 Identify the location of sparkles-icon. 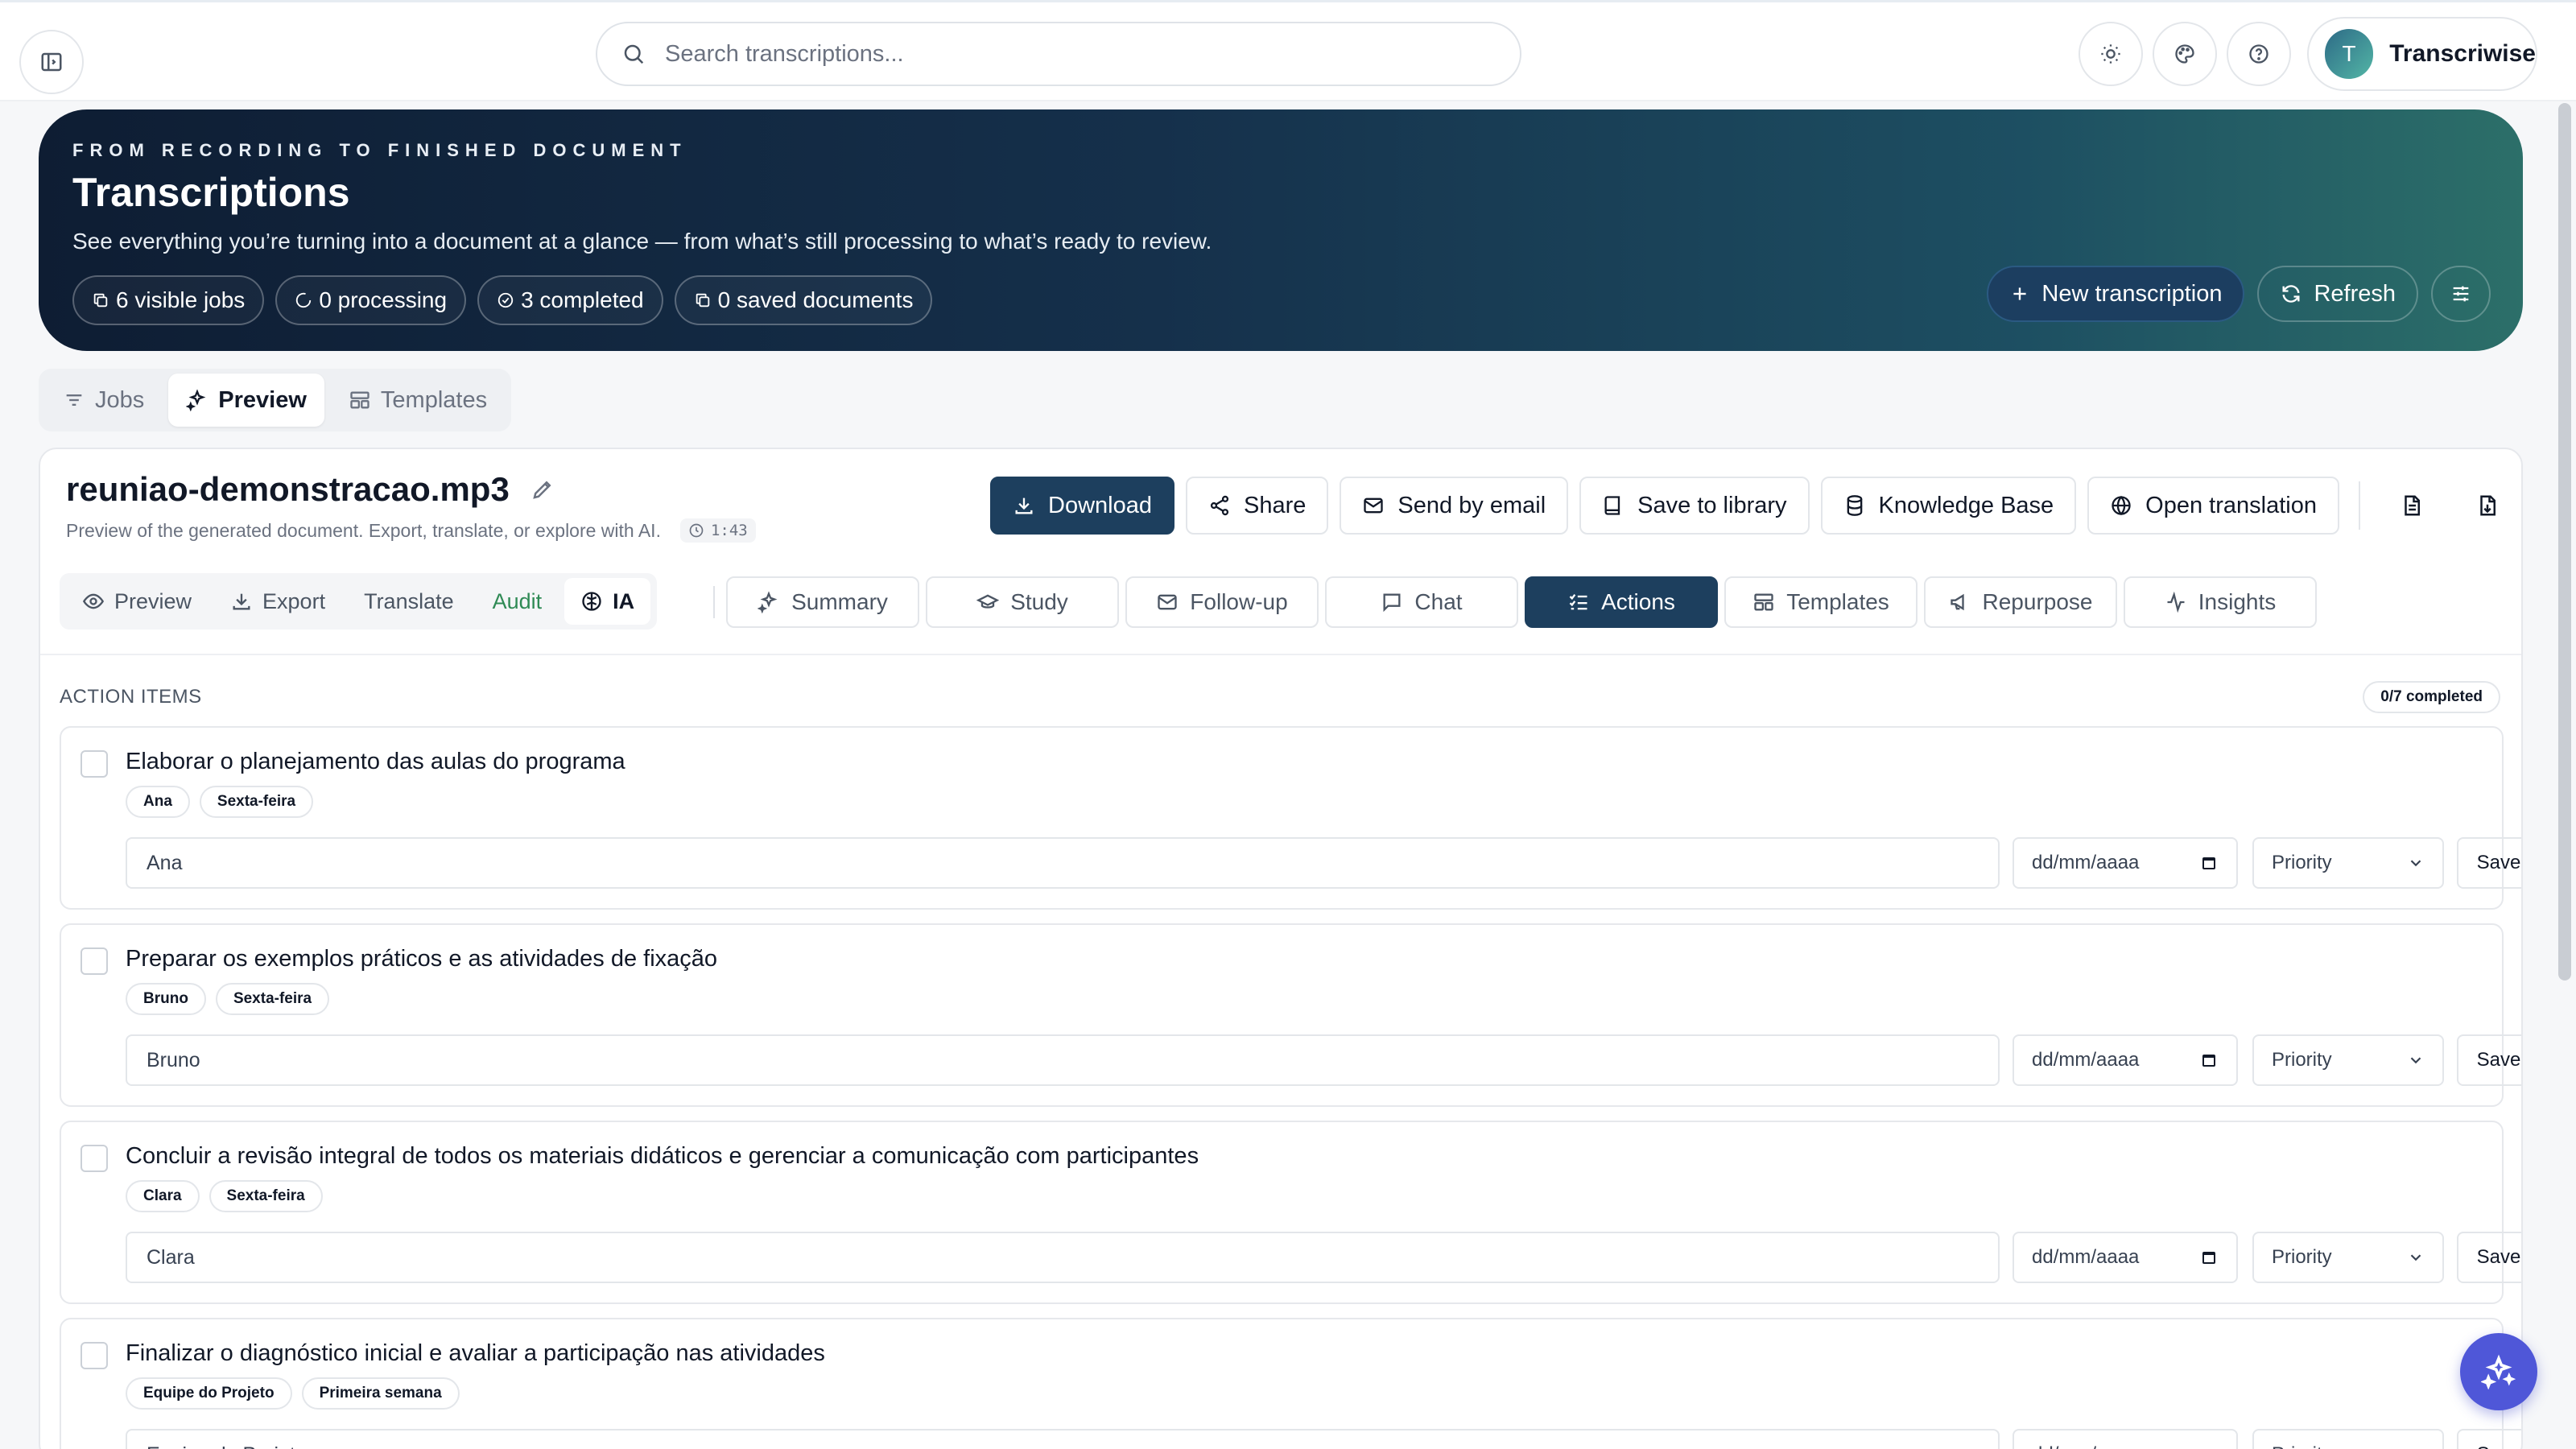
(2498, 1371).